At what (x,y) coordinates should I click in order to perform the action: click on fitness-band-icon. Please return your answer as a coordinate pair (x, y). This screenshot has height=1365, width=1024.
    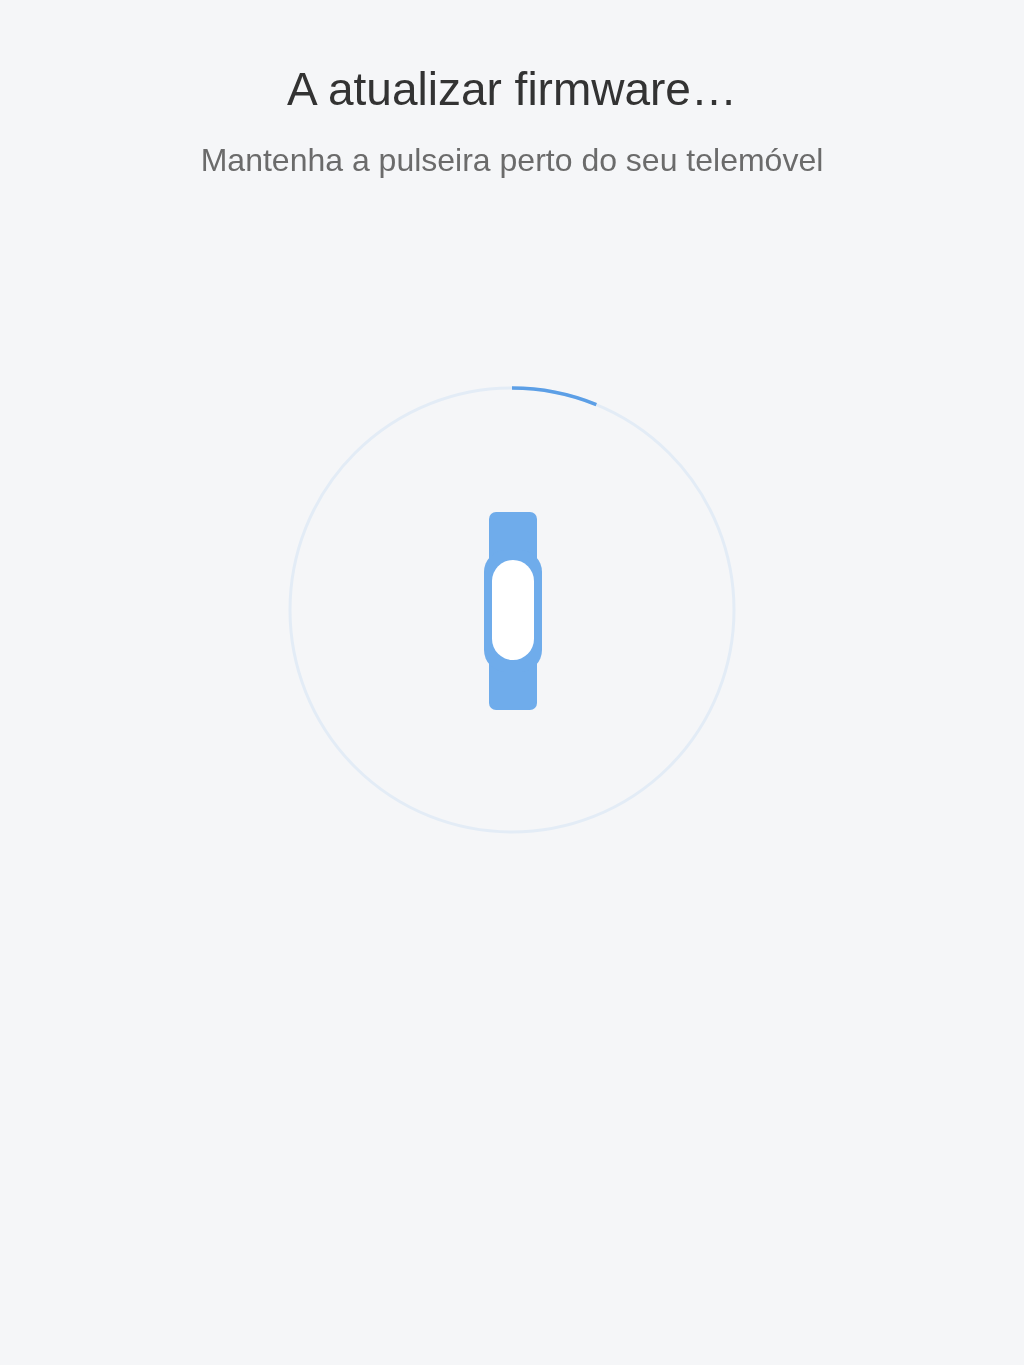
    Looking at the image, I should click on (513, 611).